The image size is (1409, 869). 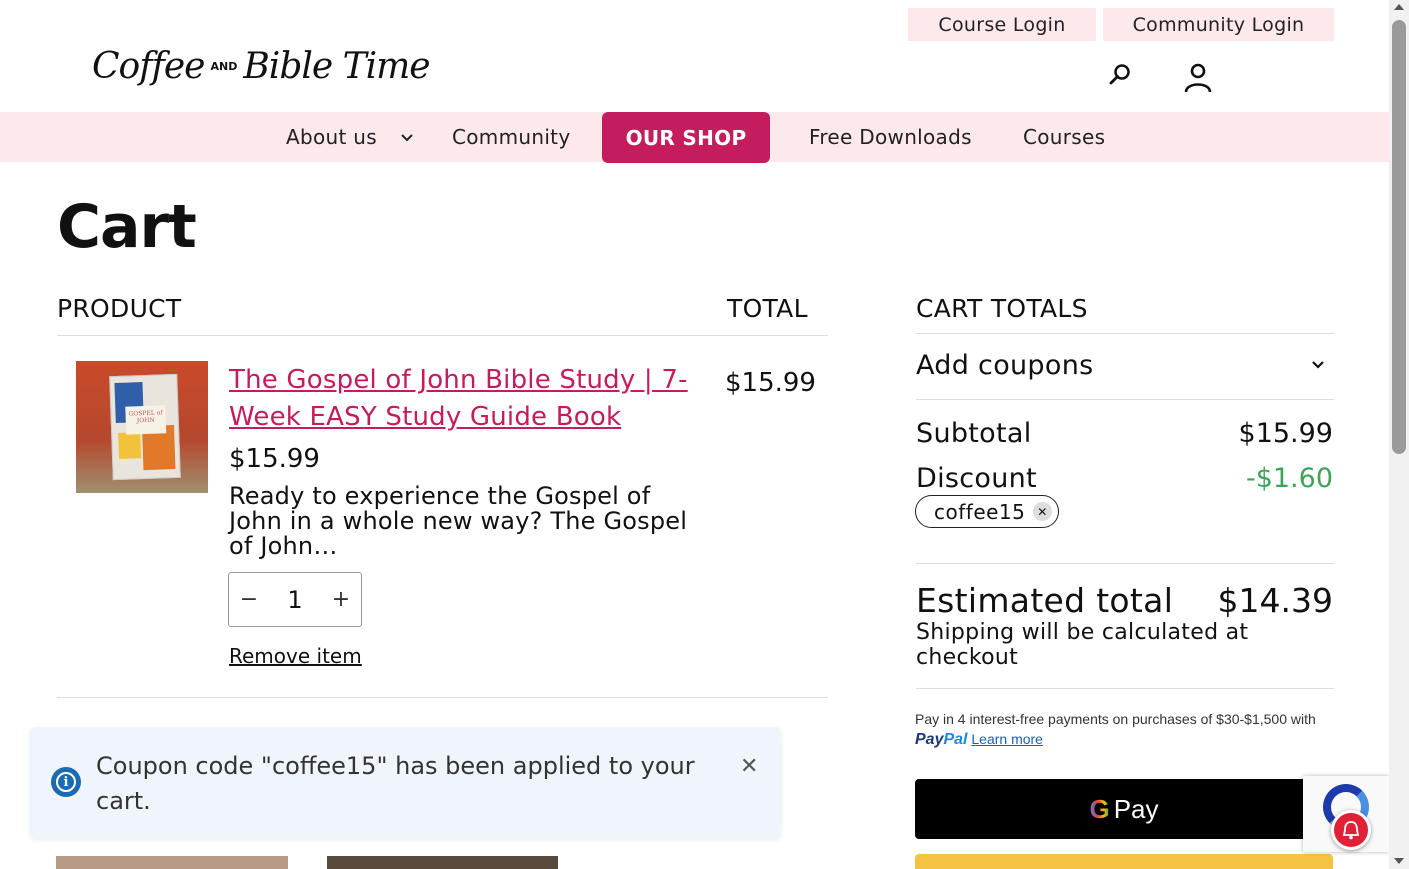 I want to click on discount-label: Discount, so click(x=976, y=478).